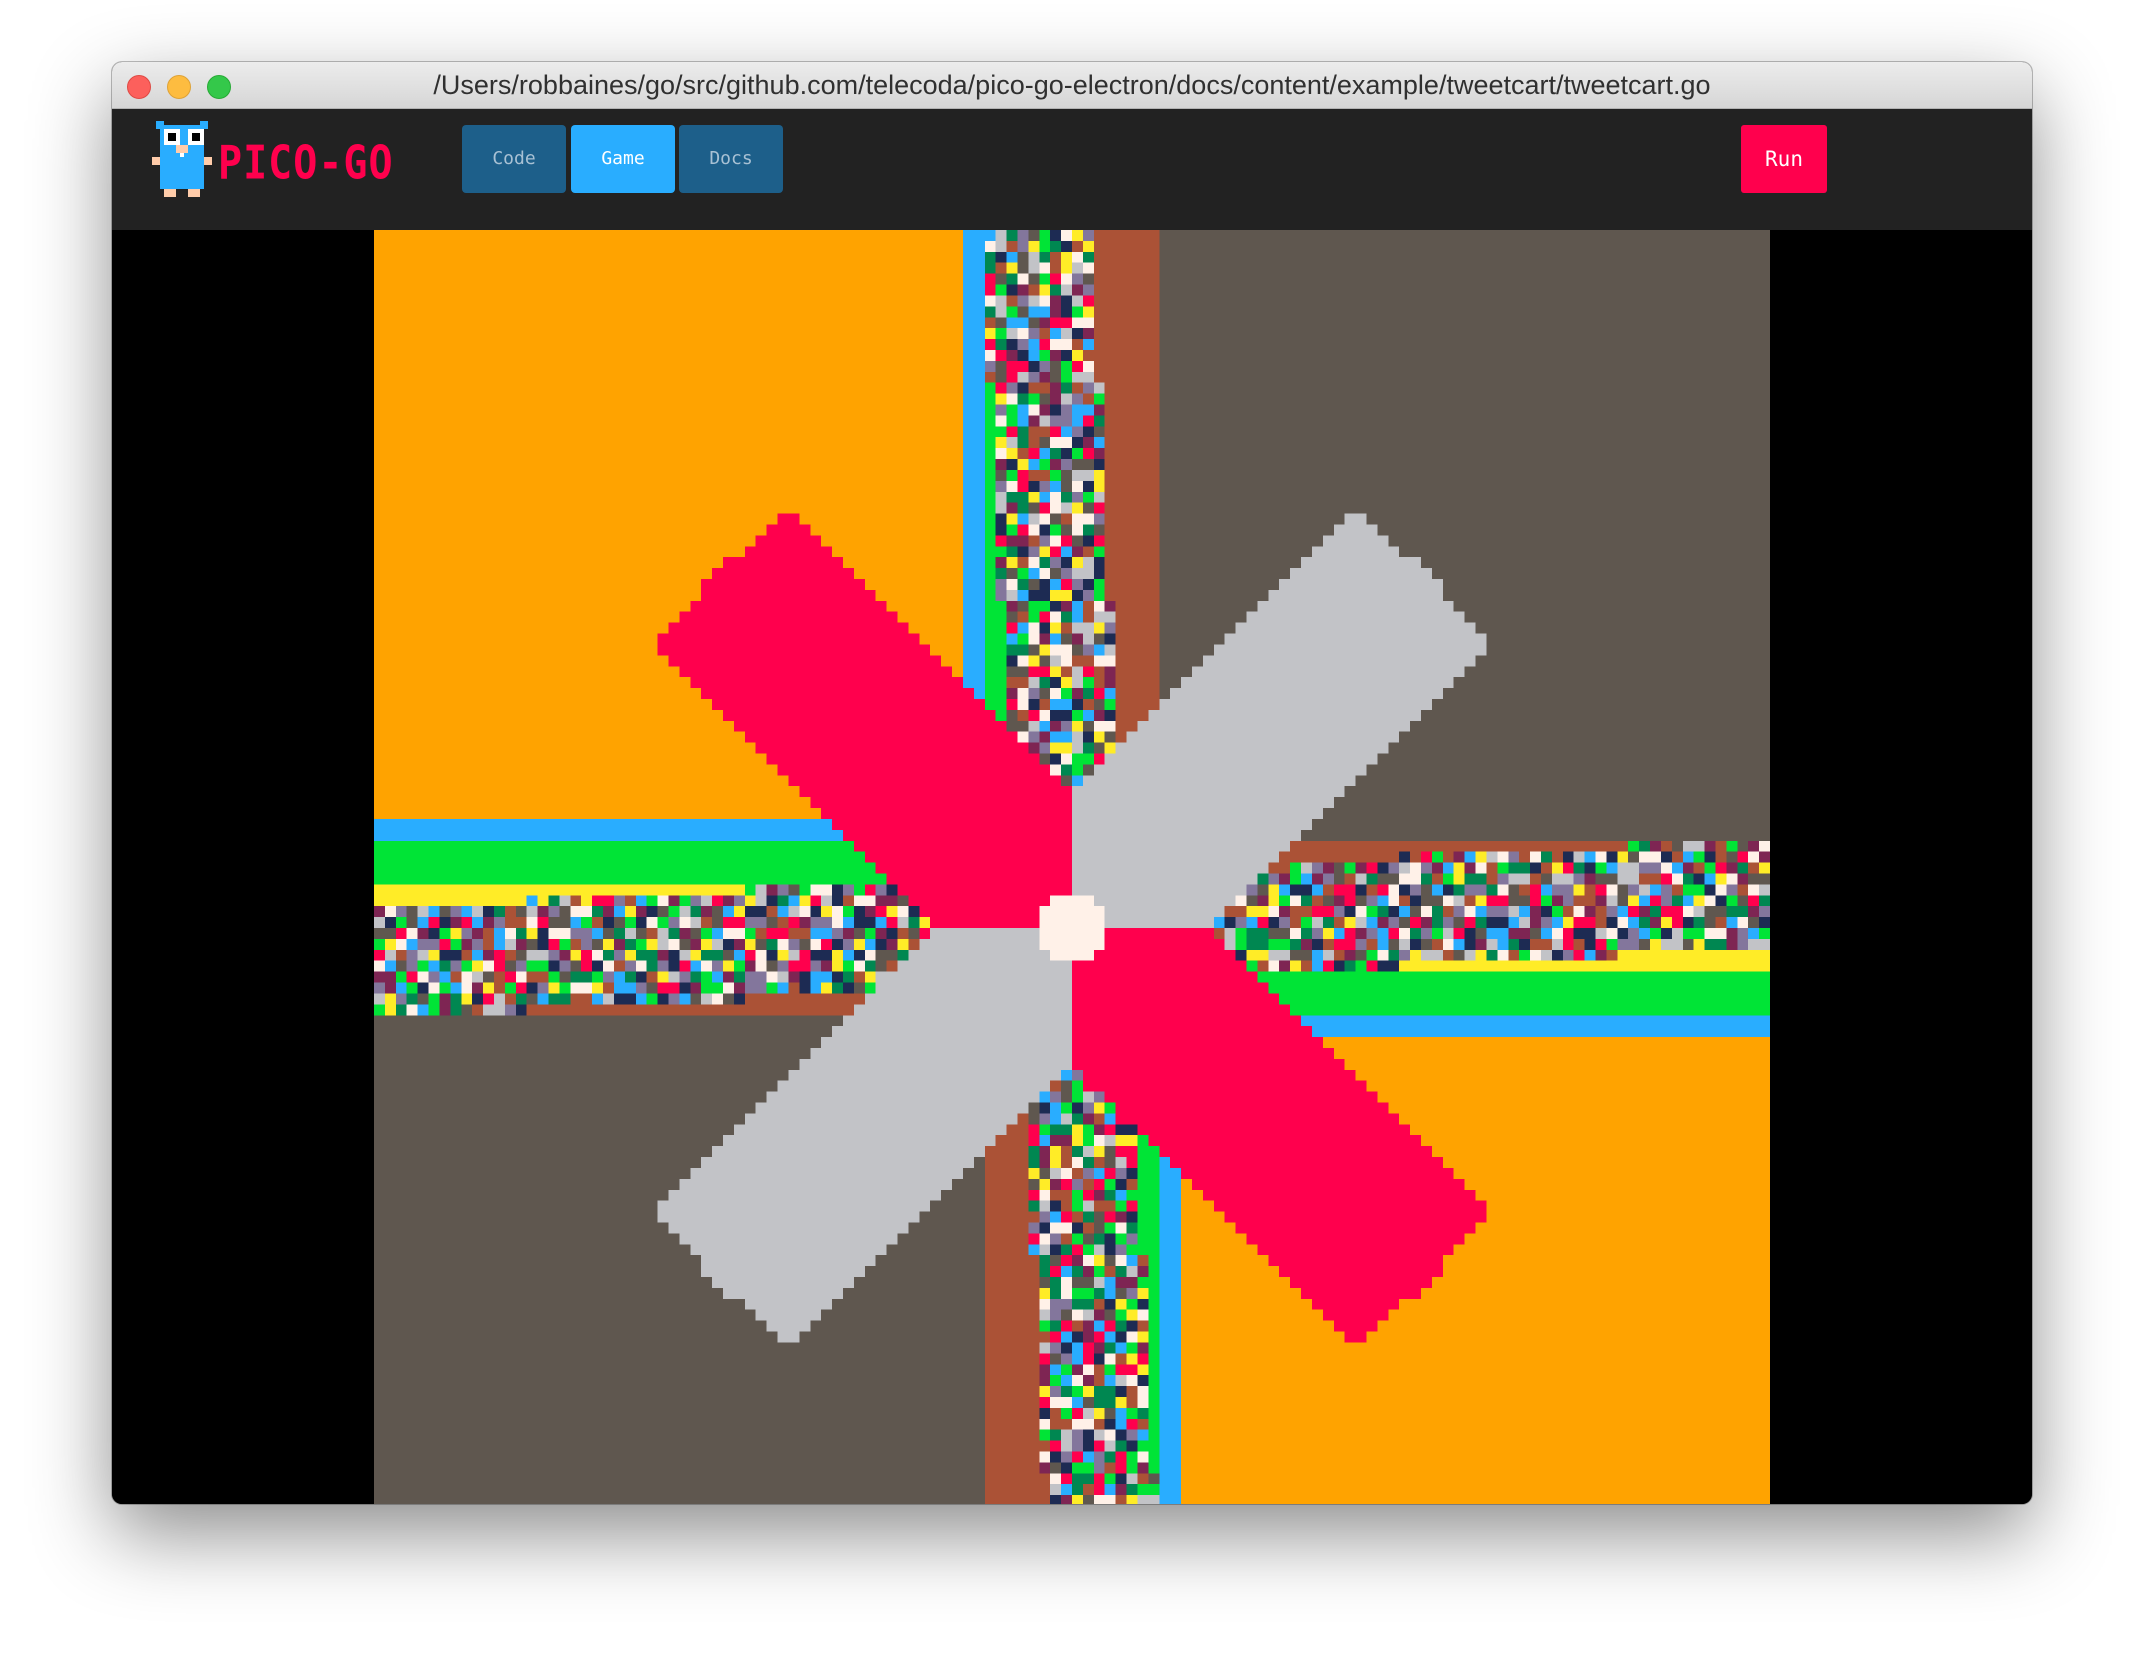 Image resolution: width=2144 pixels, height=1664 pixels. Describe the element at coordinates (1072, 169) in the screenshot. I see `app-toolbar: PICO-GO Code Game Docs Run` at that location.